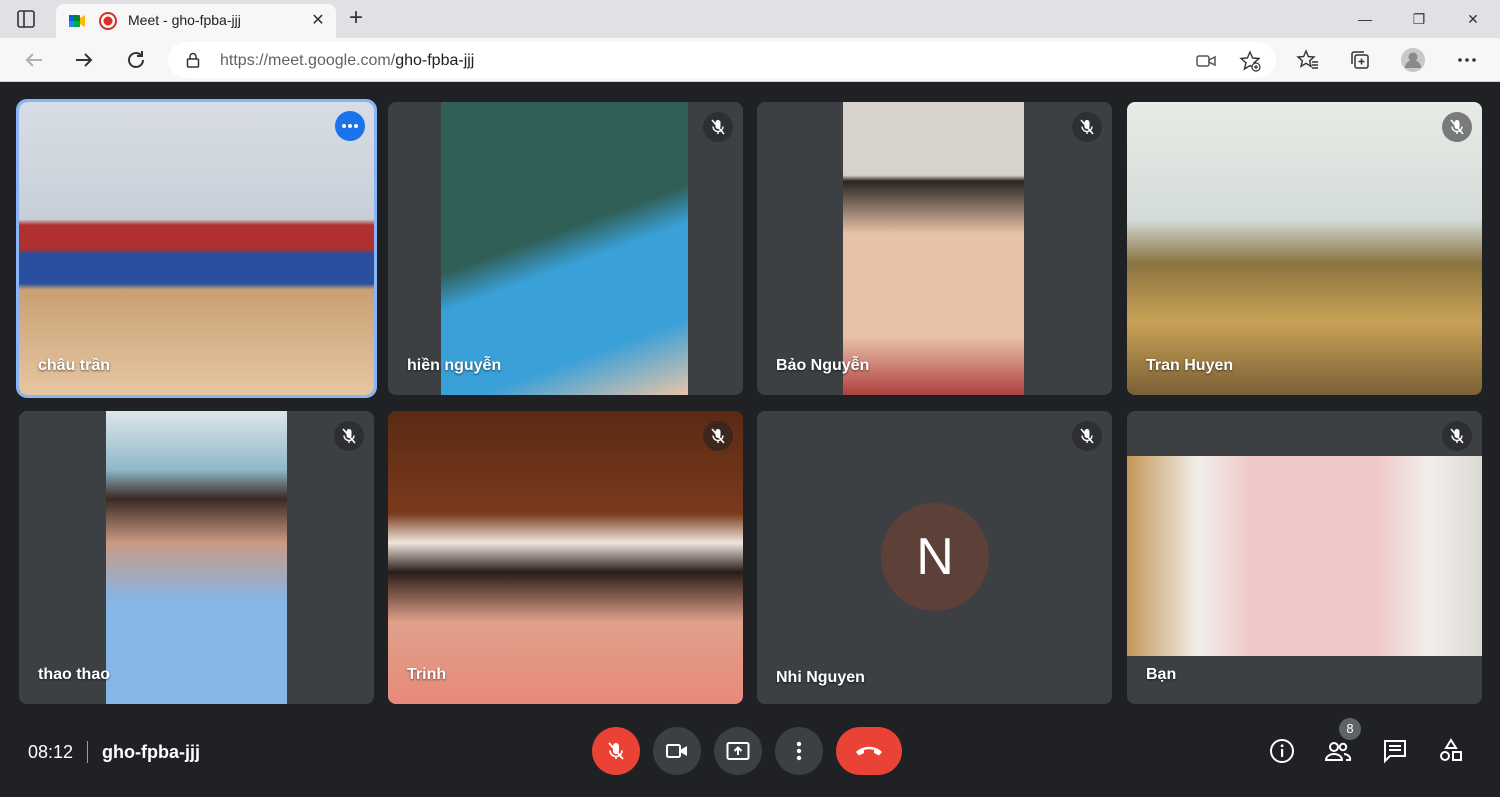 The height and width of the screenshot is (797, 1500). What do you see at coordinates (184, 20) in the screenshot?
I see `tab-title: Meet - gho-fpba-jjj` at bounding box center [184, 20].